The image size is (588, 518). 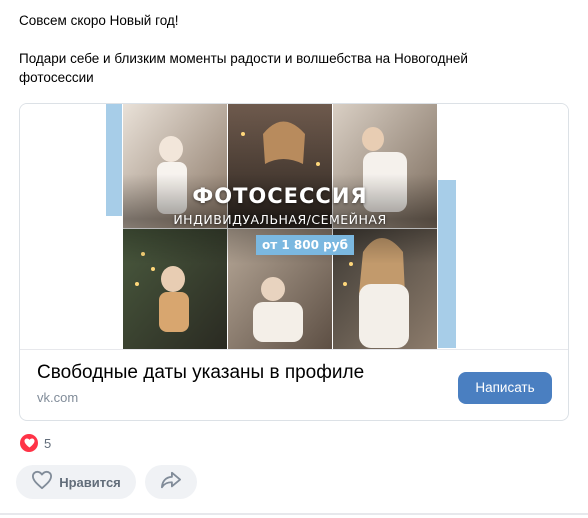 I want to click on share-arrow-icon, so click(x=171, y=482).